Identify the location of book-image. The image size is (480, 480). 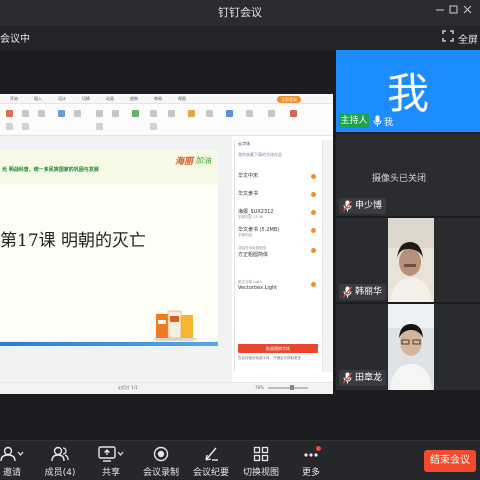
(175, 325).